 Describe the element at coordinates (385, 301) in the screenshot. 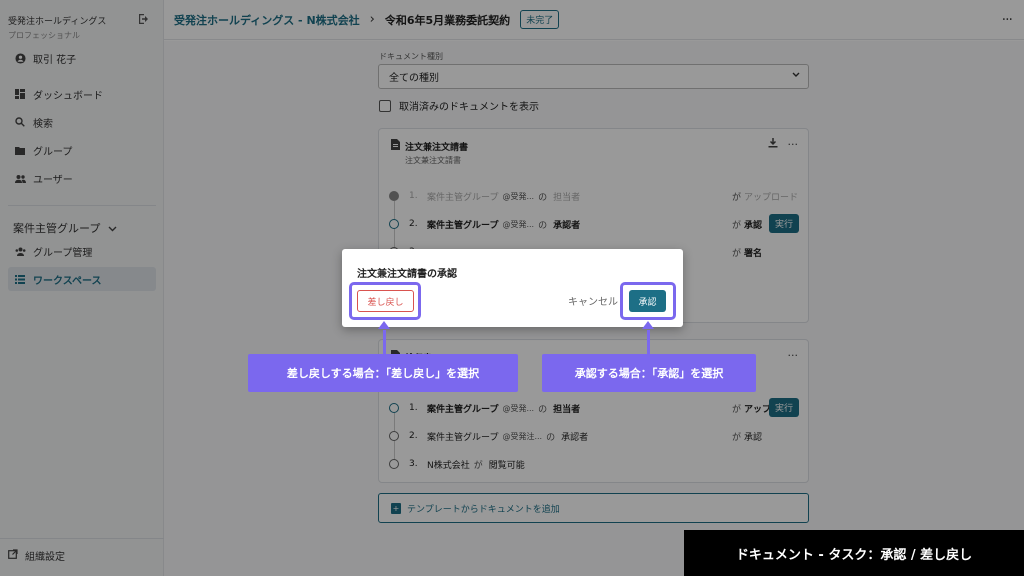

I see `reject-highlight` at that location.